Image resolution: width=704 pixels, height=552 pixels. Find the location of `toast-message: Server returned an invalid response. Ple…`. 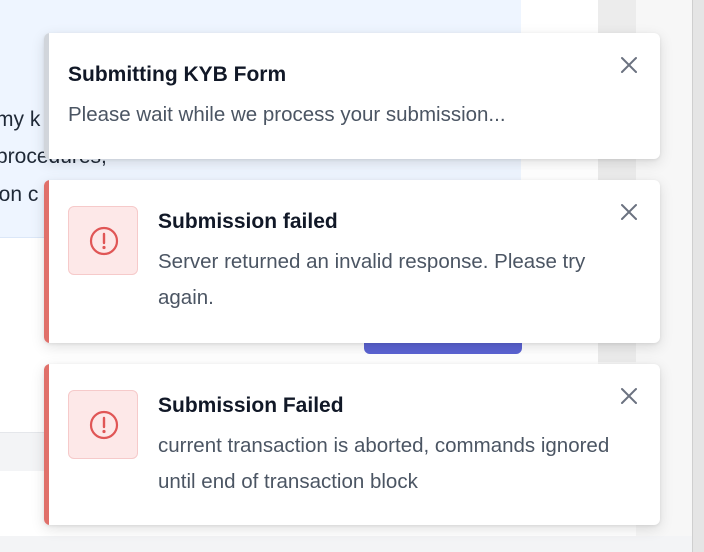

toast-message: Server returned an invalid response. Ple… is located at coordinates (372, 279).